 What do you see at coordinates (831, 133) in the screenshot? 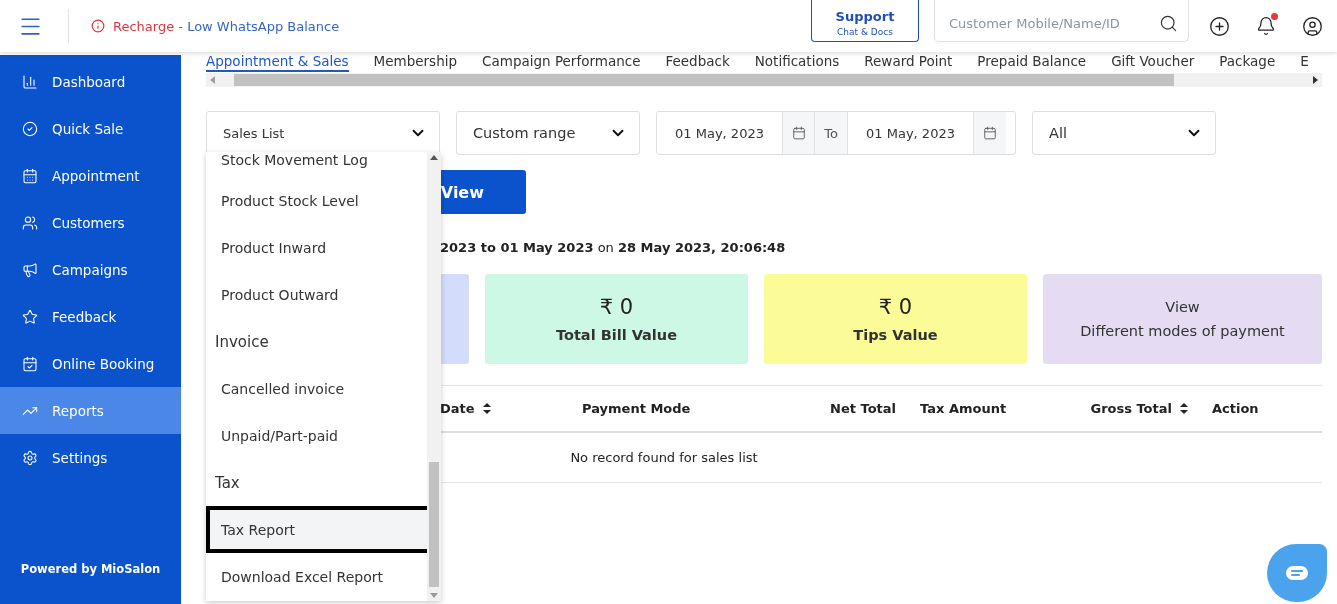
I see `to-label: To` at bounding box center [831, 133].